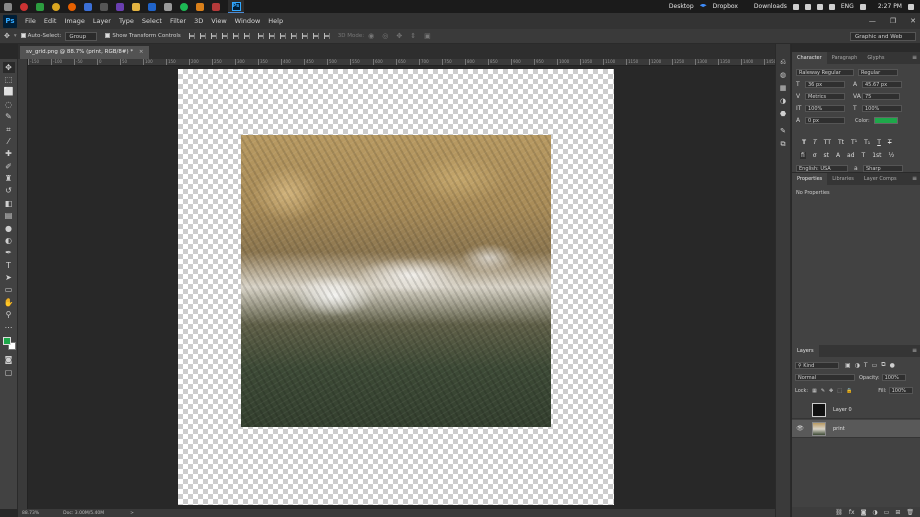 Image resolution: width=920 pixels, height=517 pixels. I want to click on baseline-shift-field: 0 px, so click(825, 120).